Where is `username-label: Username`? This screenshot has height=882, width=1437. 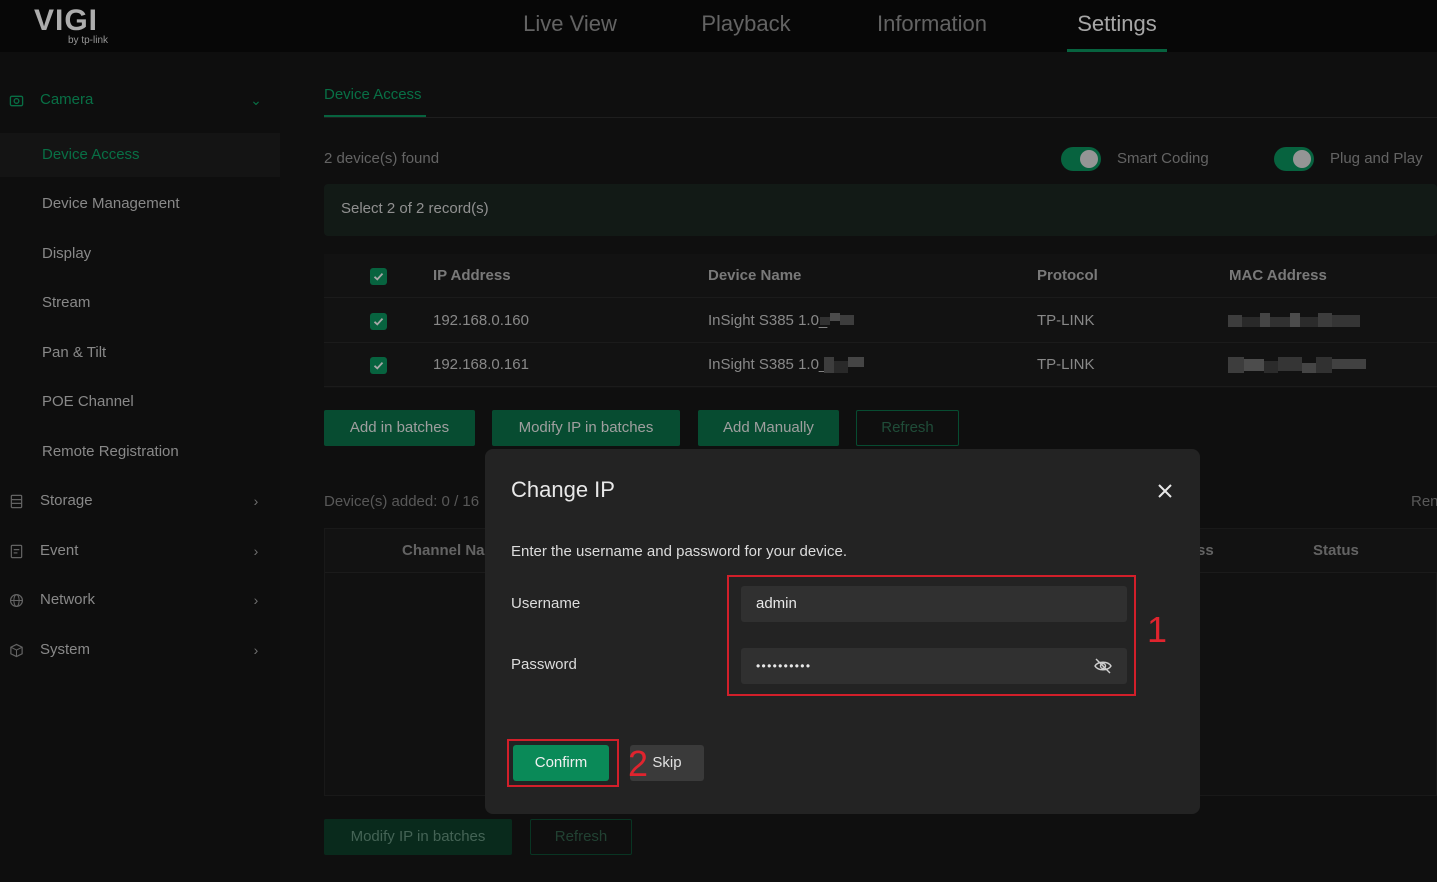 username-label: Username is located at coordinates (546, 603).